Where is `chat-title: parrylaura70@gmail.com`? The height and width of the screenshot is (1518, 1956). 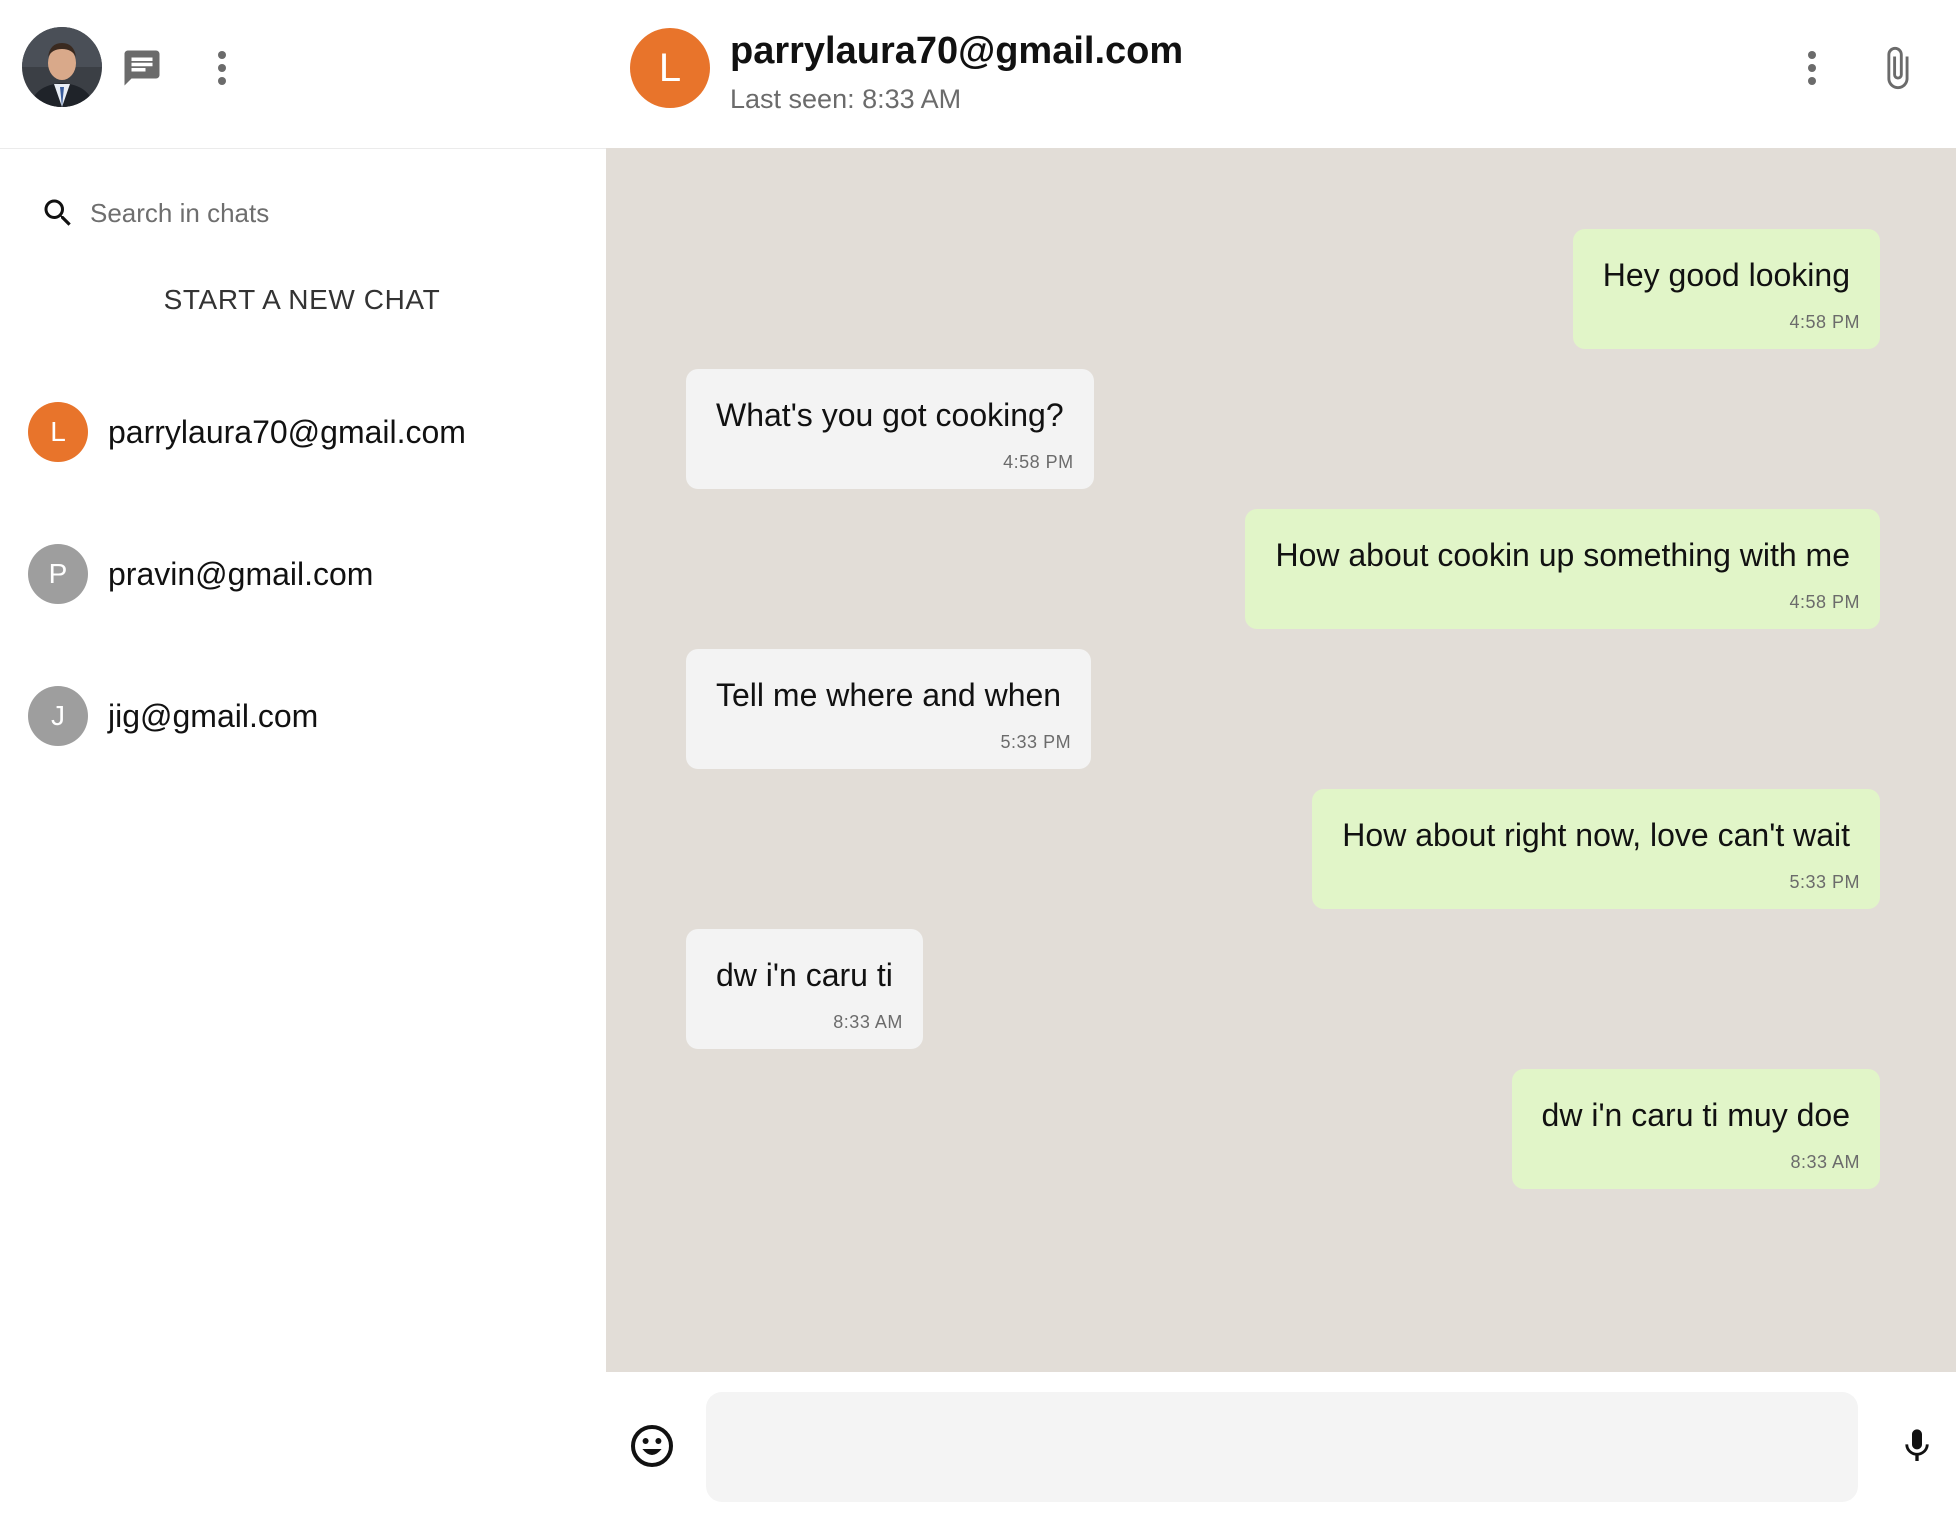
chat-title: parrylaura70@gmail.com is located at coordinates (957, 51).